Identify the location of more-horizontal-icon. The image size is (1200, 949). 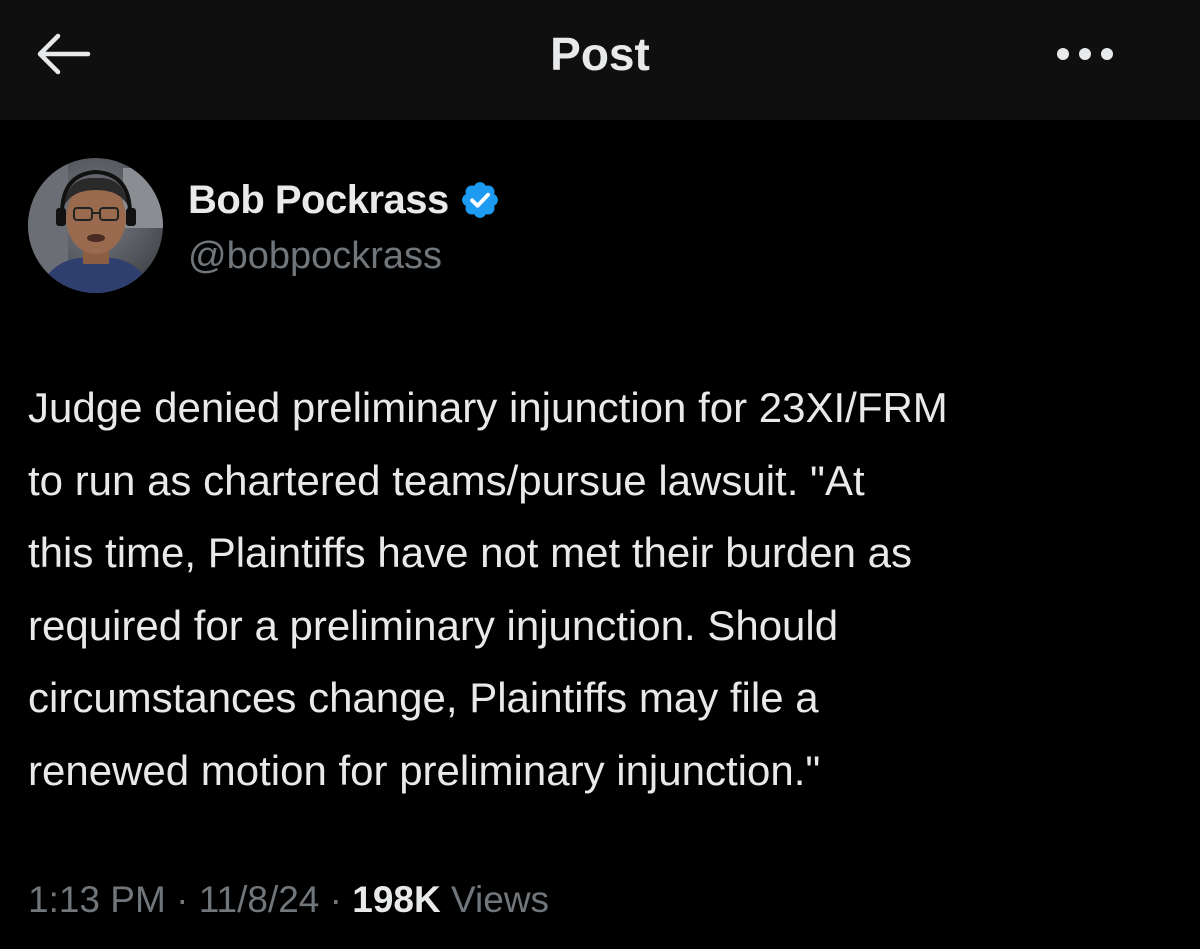
(1085, 54).